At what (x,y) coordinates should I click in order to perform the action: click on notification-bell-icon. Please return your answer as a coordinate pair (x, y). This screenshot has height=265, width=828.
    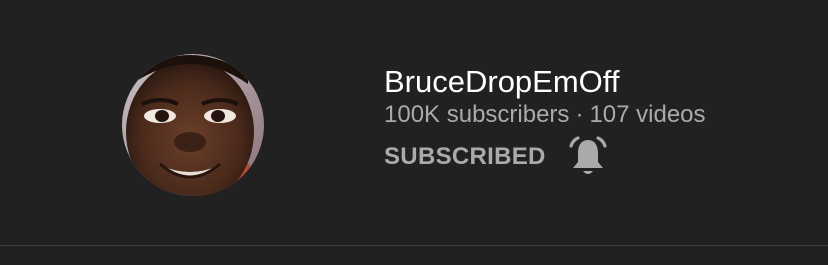
    Looking at the image, I should click on (588, 155).